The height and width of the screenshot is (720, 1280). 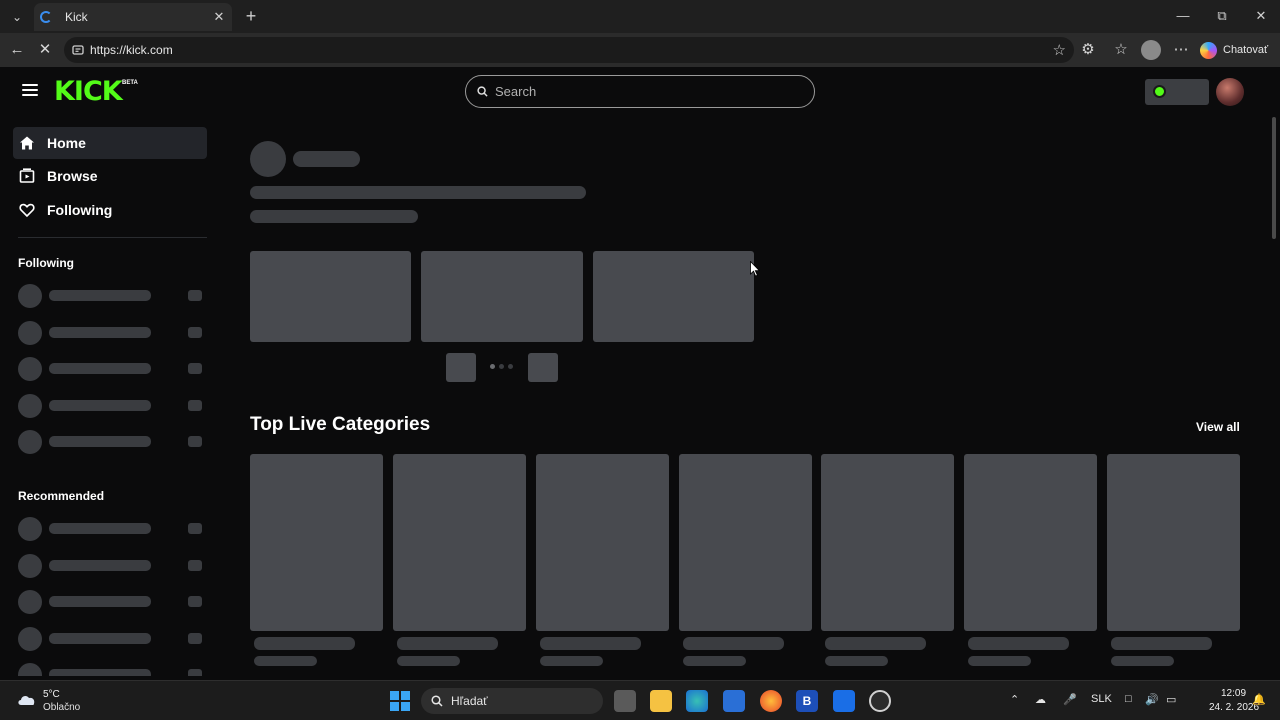 I want to click on browse-icon, so click(x=27, y=175).